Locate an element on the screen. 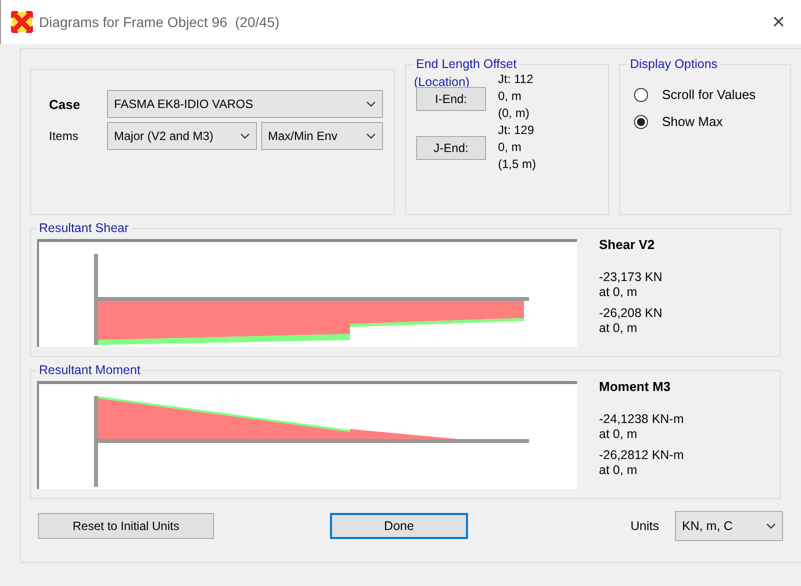  joint-label: Jt: 129 is located at coordinates (517, 130).